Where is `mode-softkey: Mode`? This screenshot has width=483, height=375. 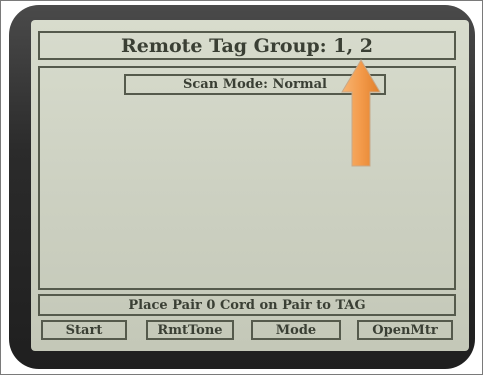 mode-softkey: Mode is located at coordinates (296, 330).